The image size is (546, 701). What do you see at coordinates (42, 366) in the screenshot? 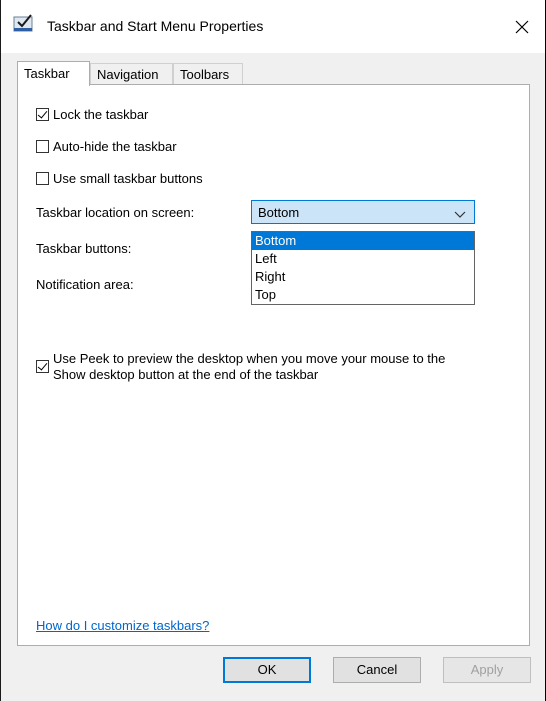
I see `peek-checkbox` at bounding box center [42, 366].